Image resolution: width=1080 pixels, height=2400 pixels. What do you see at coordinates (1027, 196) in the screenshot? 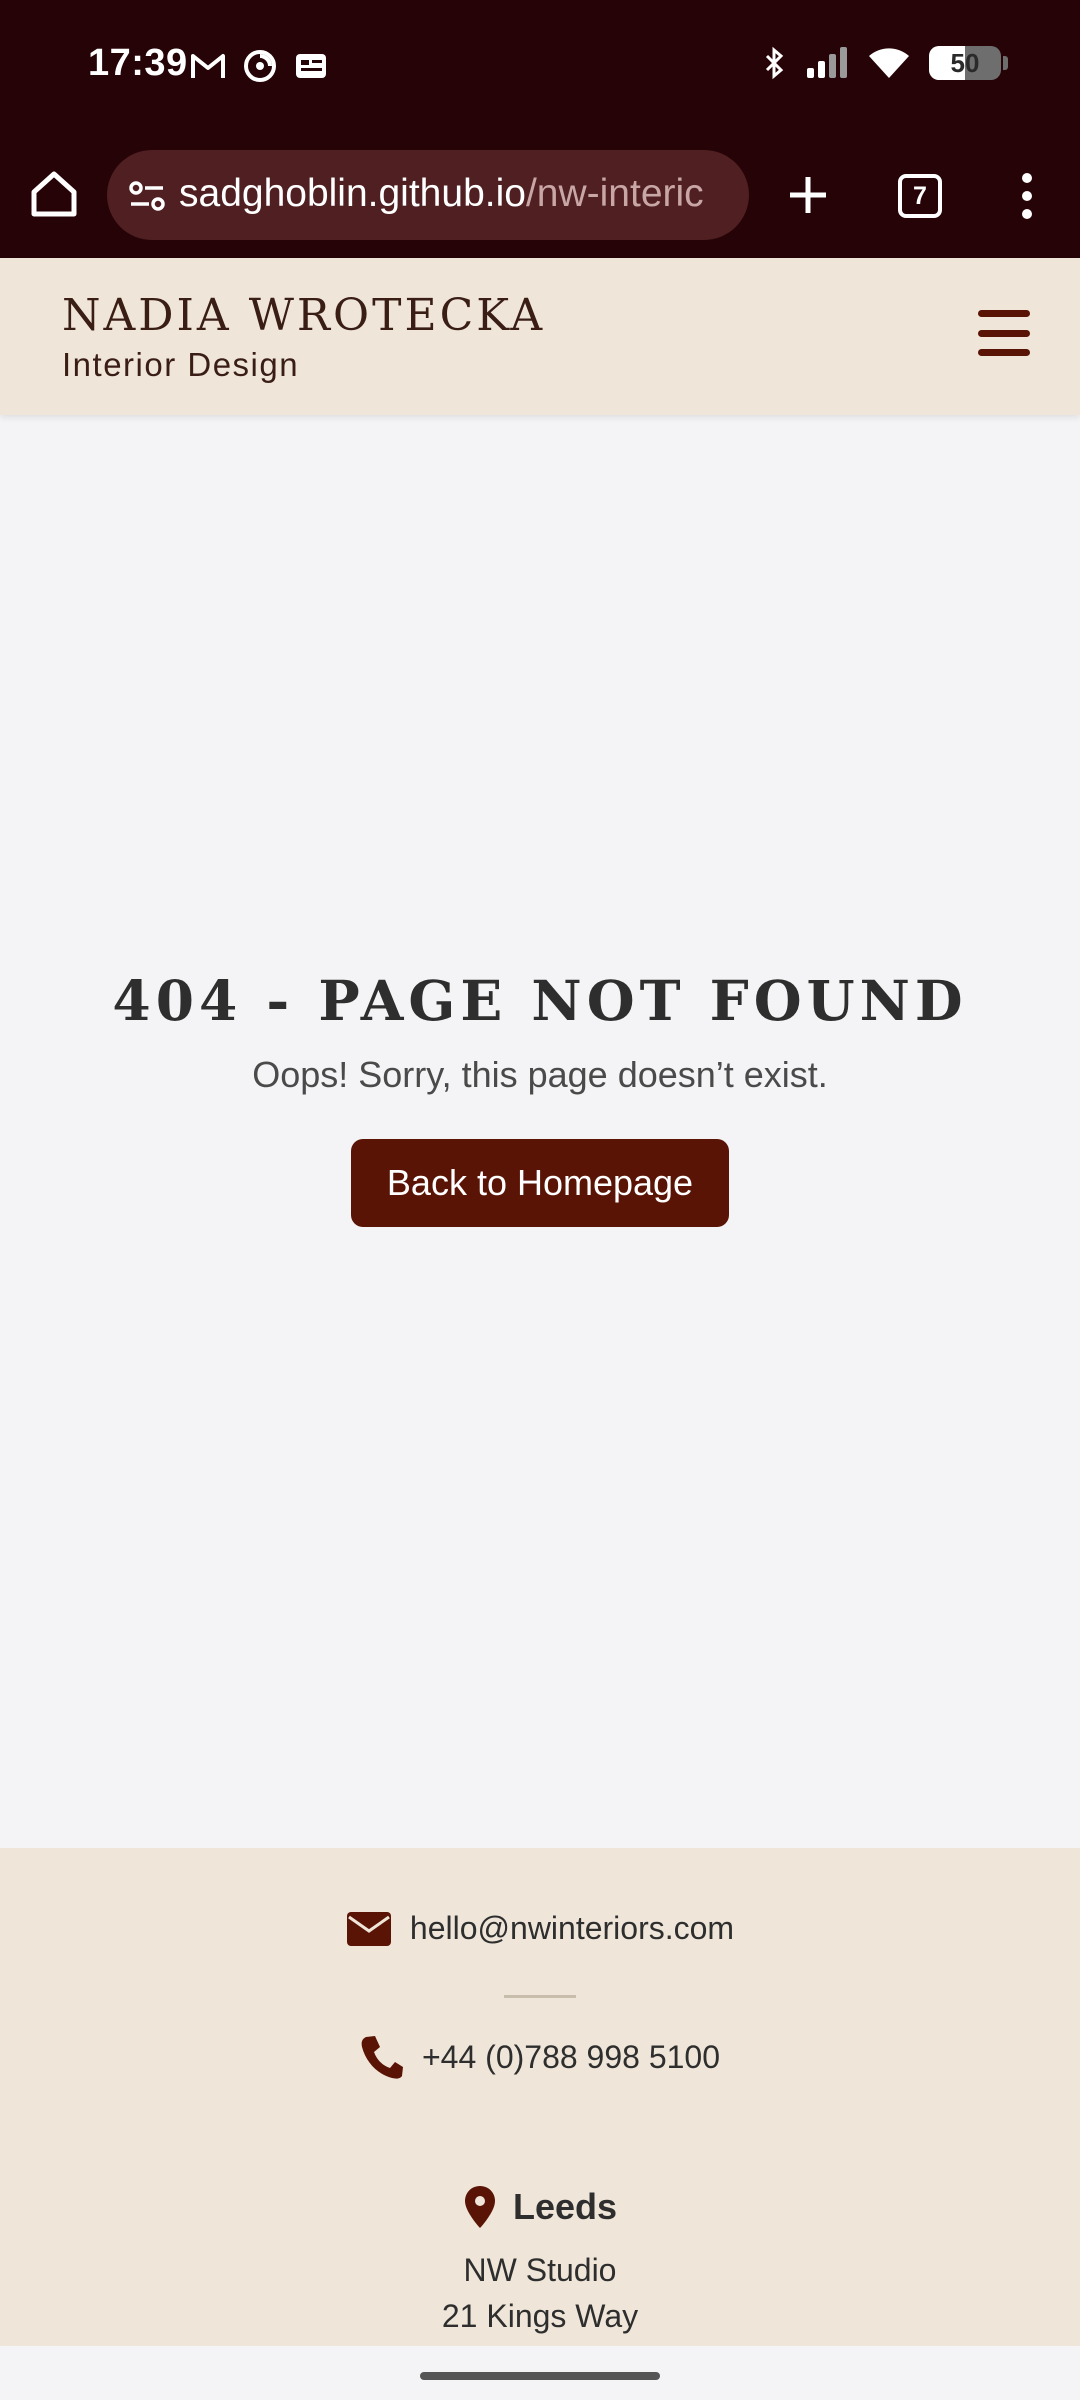
I see `more-vert-icon` at bounding box center [1027, 196].